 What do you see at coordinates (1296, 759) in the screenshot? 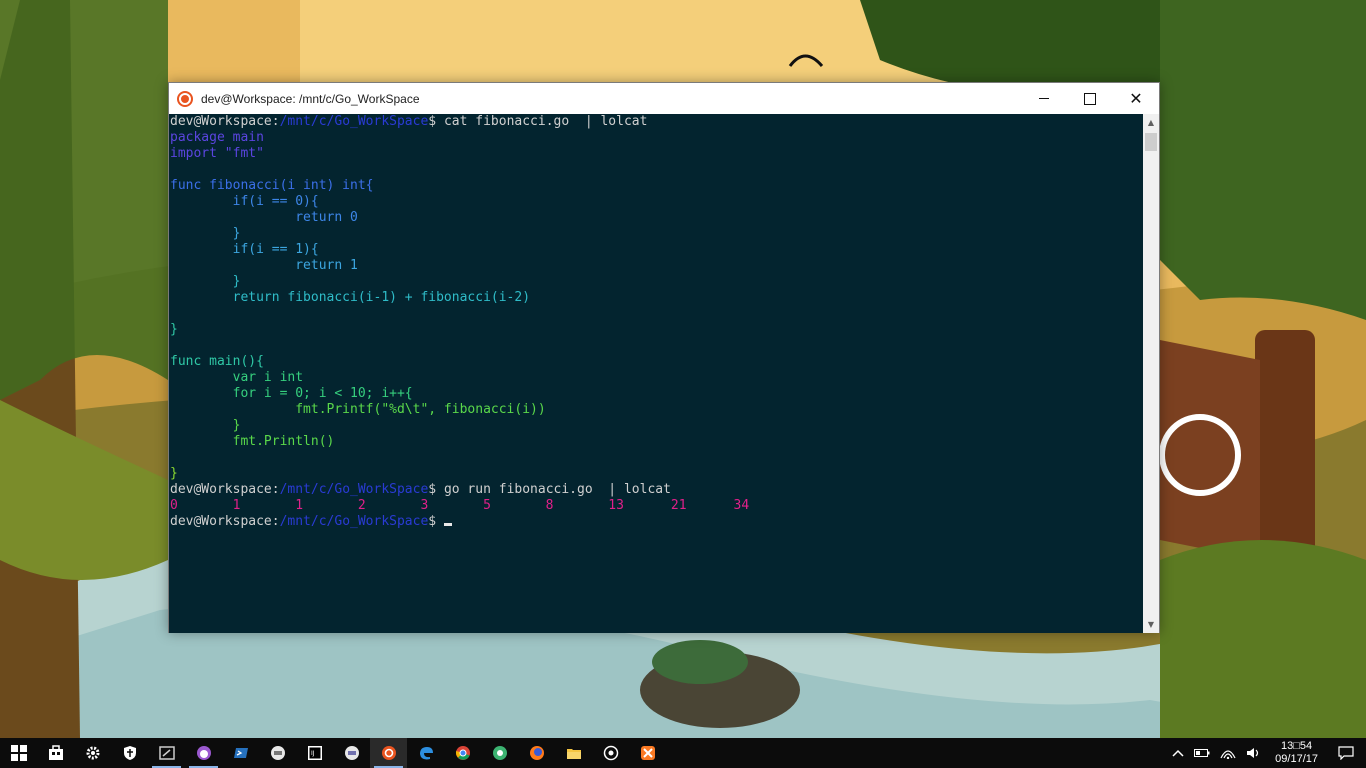
I see `clock-date: 09/17/17` at bounding box center [1296, 759].